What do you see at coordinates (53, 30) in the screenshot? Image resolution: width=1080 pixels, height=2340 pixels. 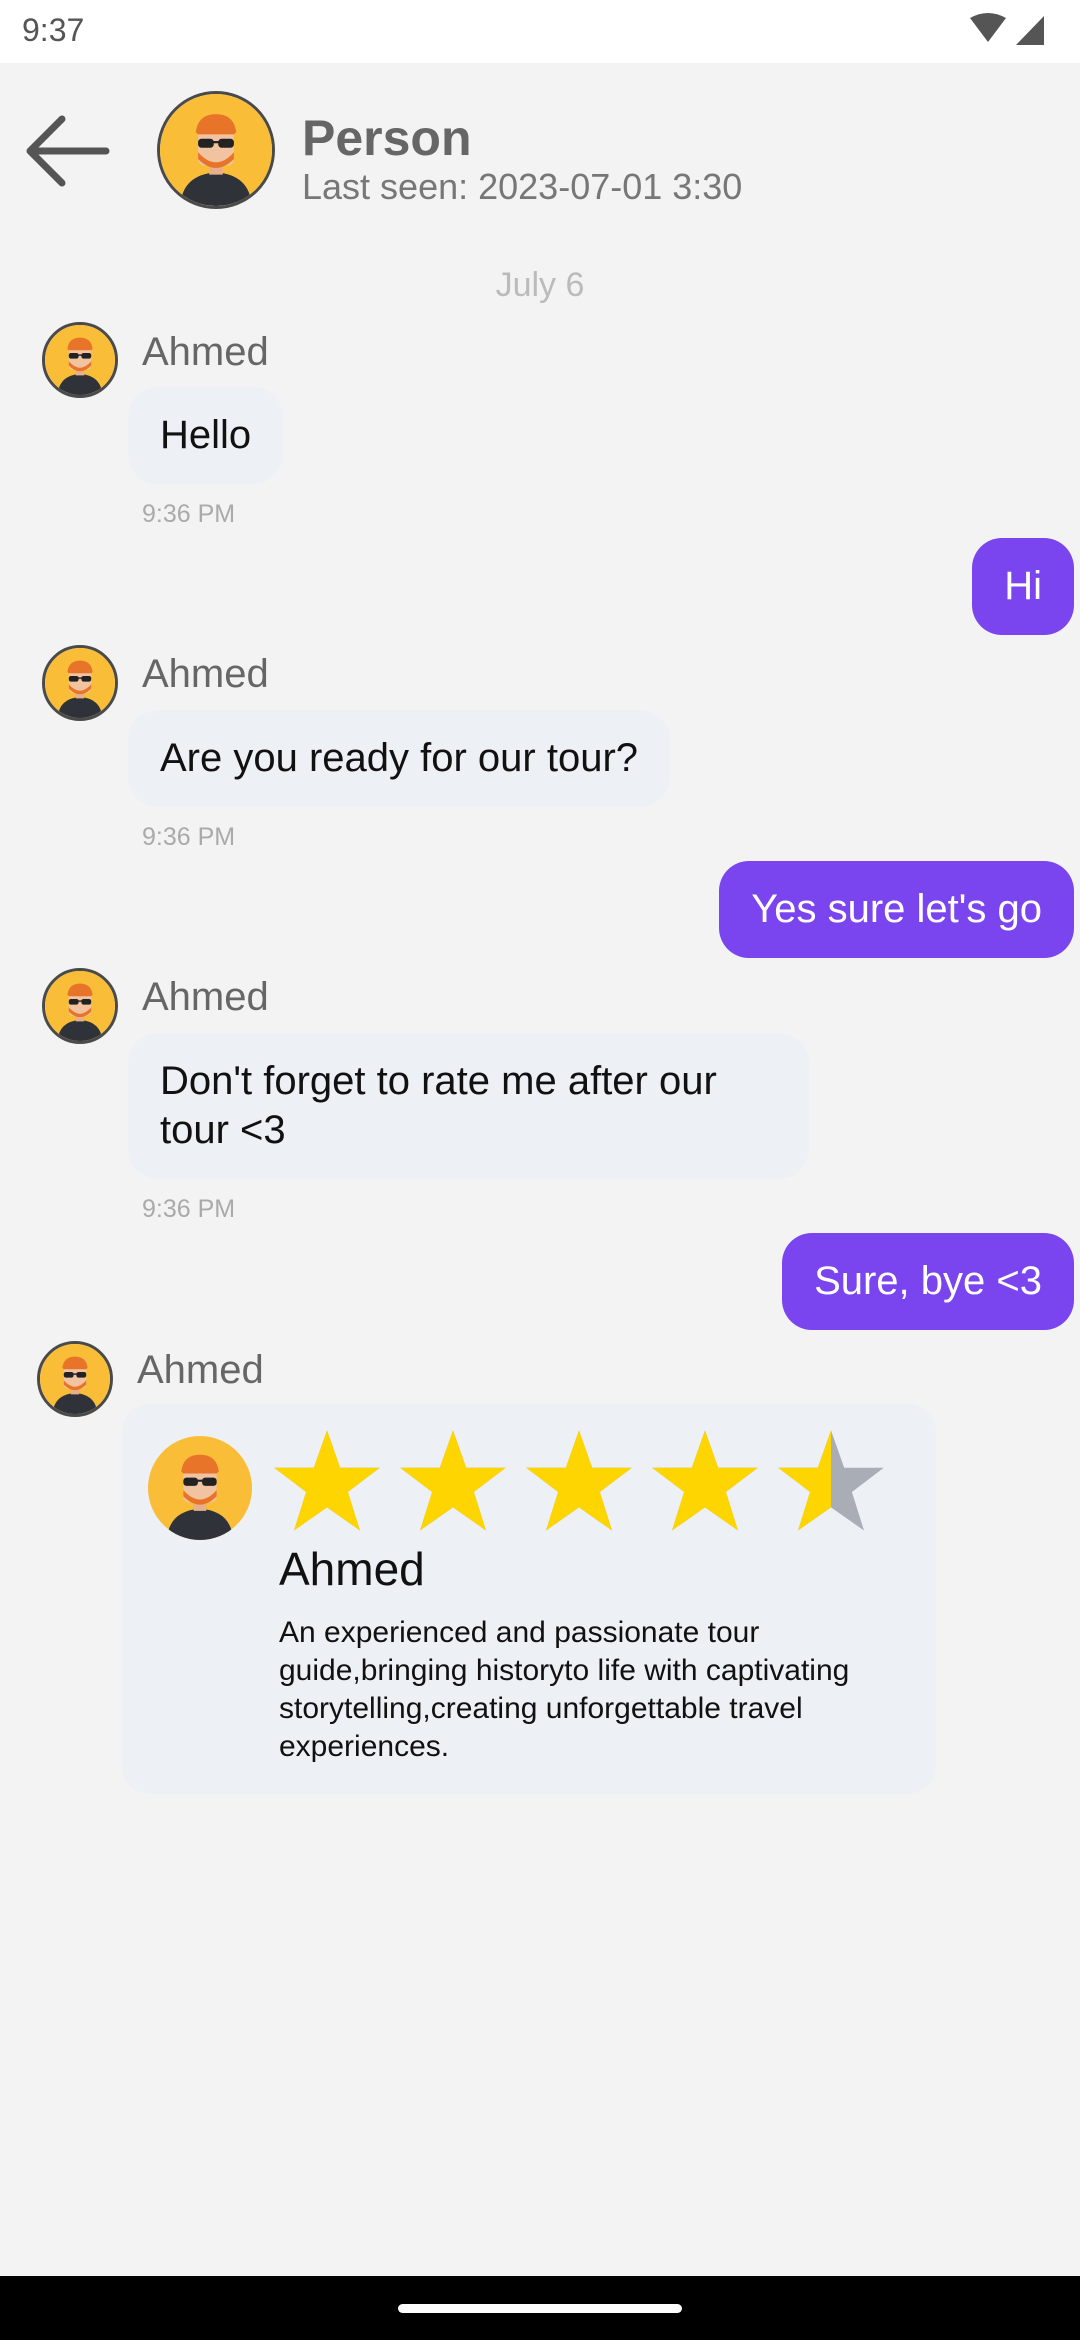 I see `status-time: 9:37` at bounding box center [53, 30].